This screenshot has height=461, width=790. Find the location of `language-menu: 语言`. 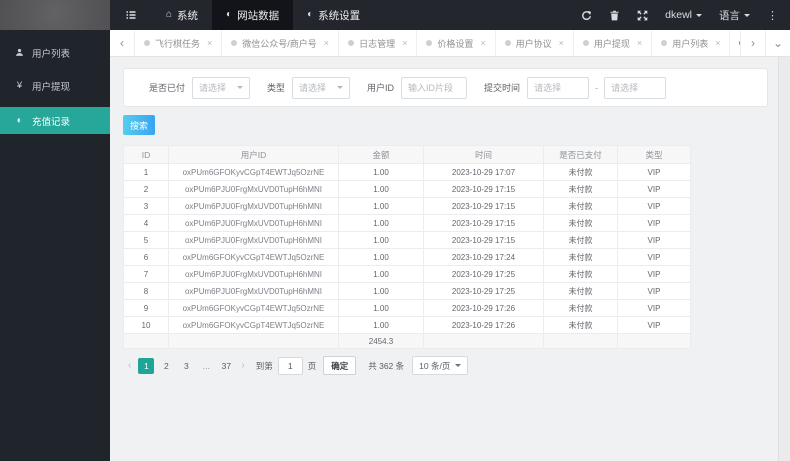

language-menu: 语言 is located at coordinates (734, 15).